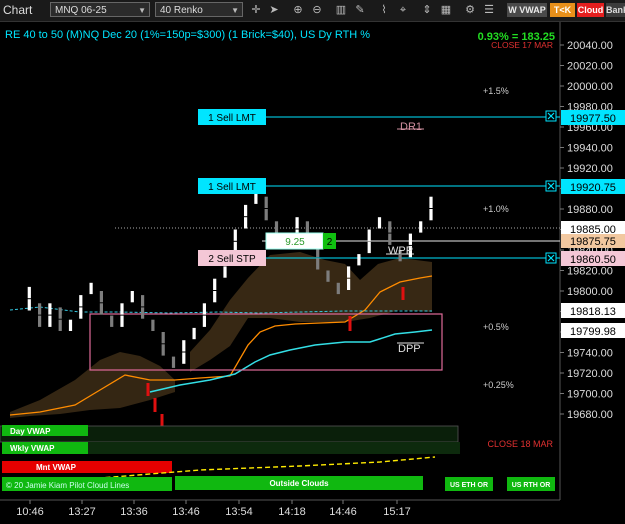 This screenshot has height=524, width=625. What do you see at coordinates (30, 512) in the screenshot?
I see `time-tick-label: 10:46` at bounding box center [30, 512].